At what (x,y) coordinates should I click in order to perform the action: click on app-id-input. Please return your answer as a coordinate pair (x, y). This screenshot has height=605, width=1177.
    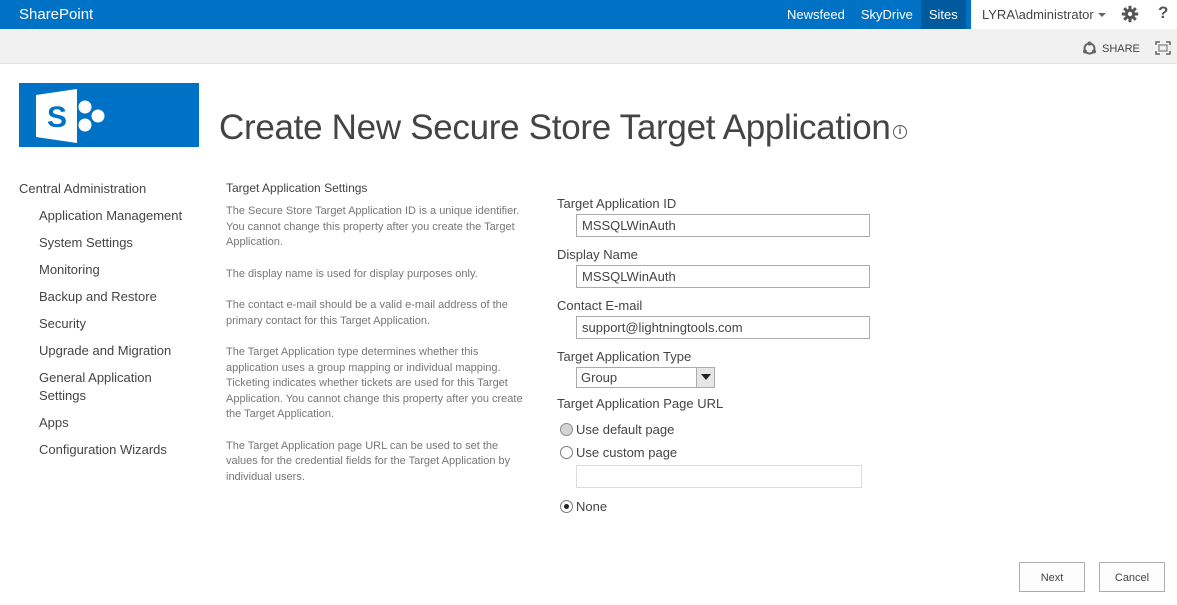
    Looking at the image, I should click on (723, 225).